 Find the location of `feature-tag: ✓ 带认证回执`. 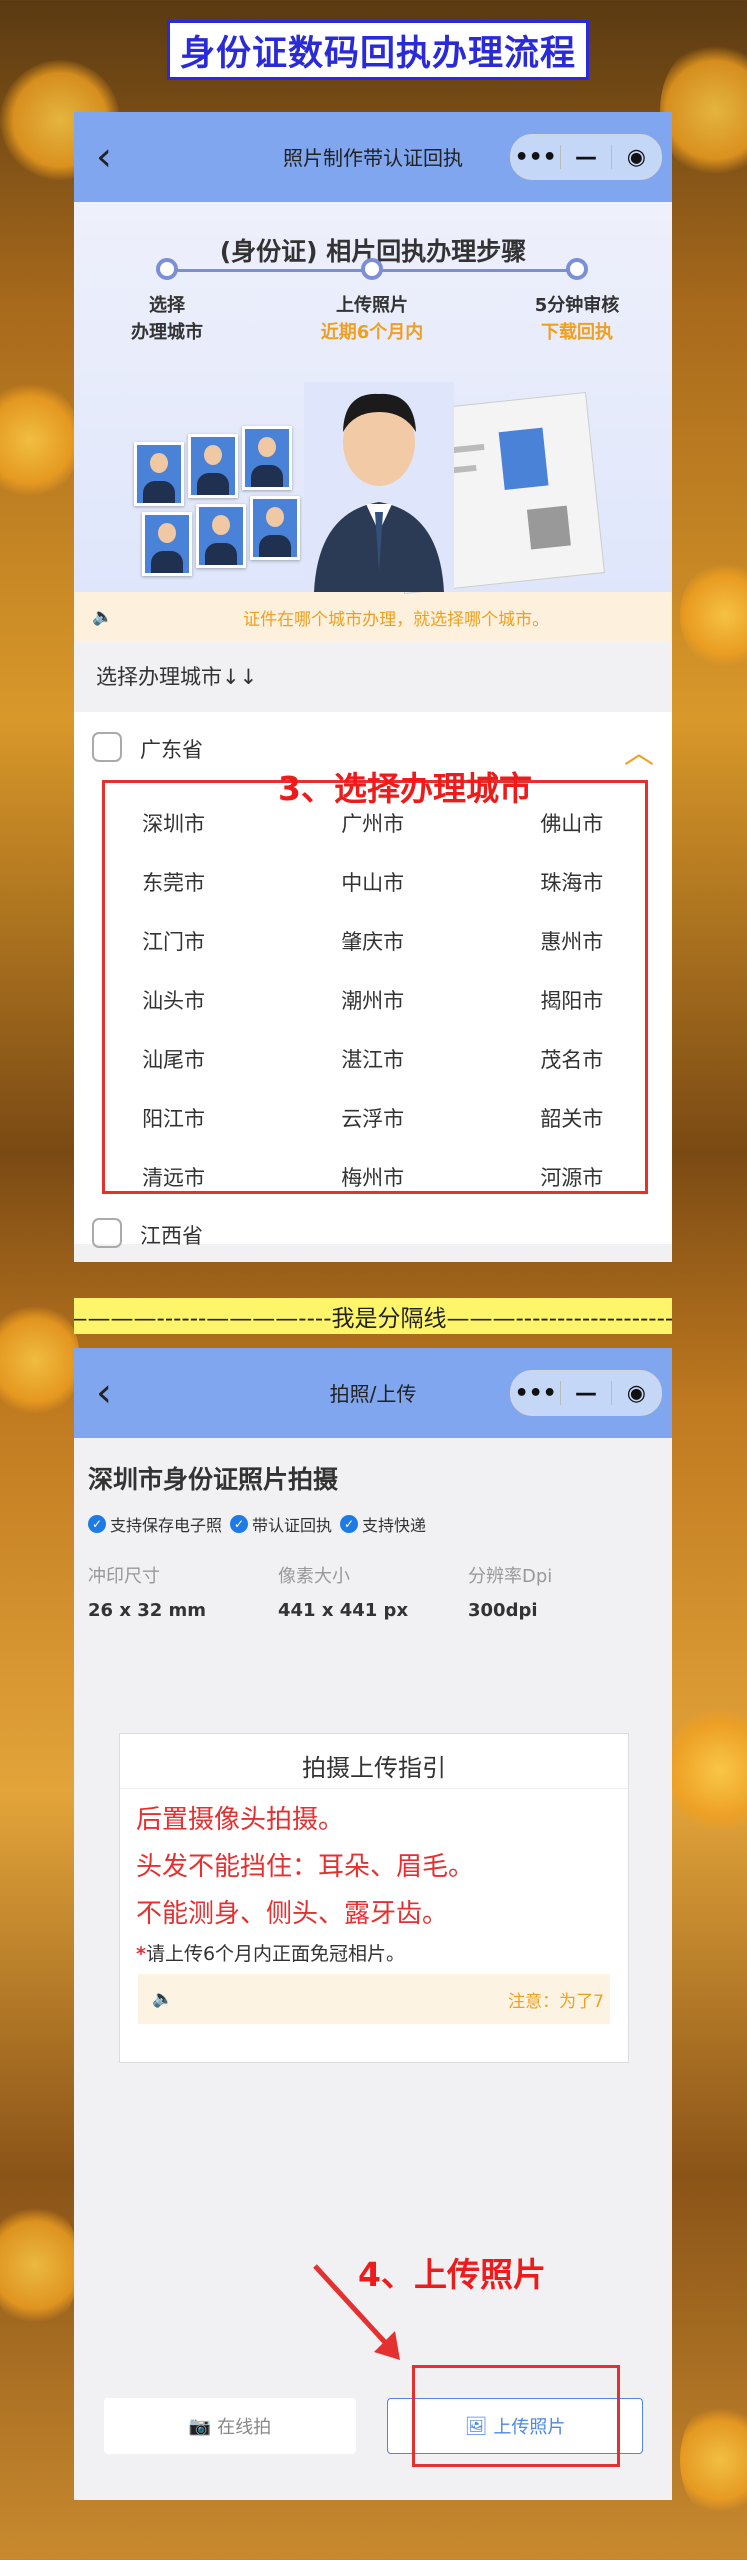

feature-tag: ✓ 带认证回执 is located at coordinates (281, 1524).